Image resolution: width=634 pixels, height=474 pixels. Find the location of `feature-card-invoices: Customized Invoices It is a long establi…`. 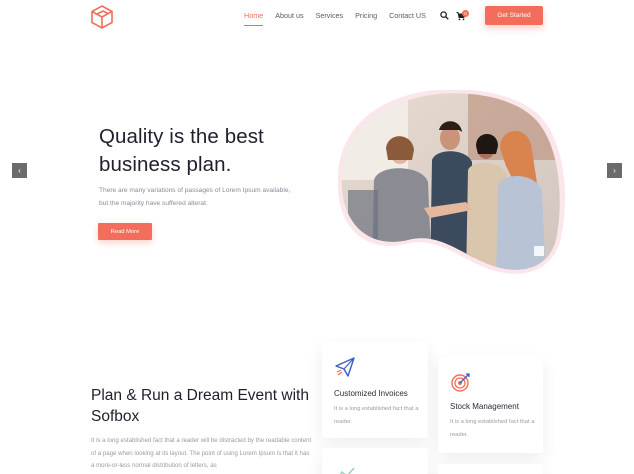

feature-card-invoices: Customized Invoices It is a long establi… is located at coordinates (375, 390).